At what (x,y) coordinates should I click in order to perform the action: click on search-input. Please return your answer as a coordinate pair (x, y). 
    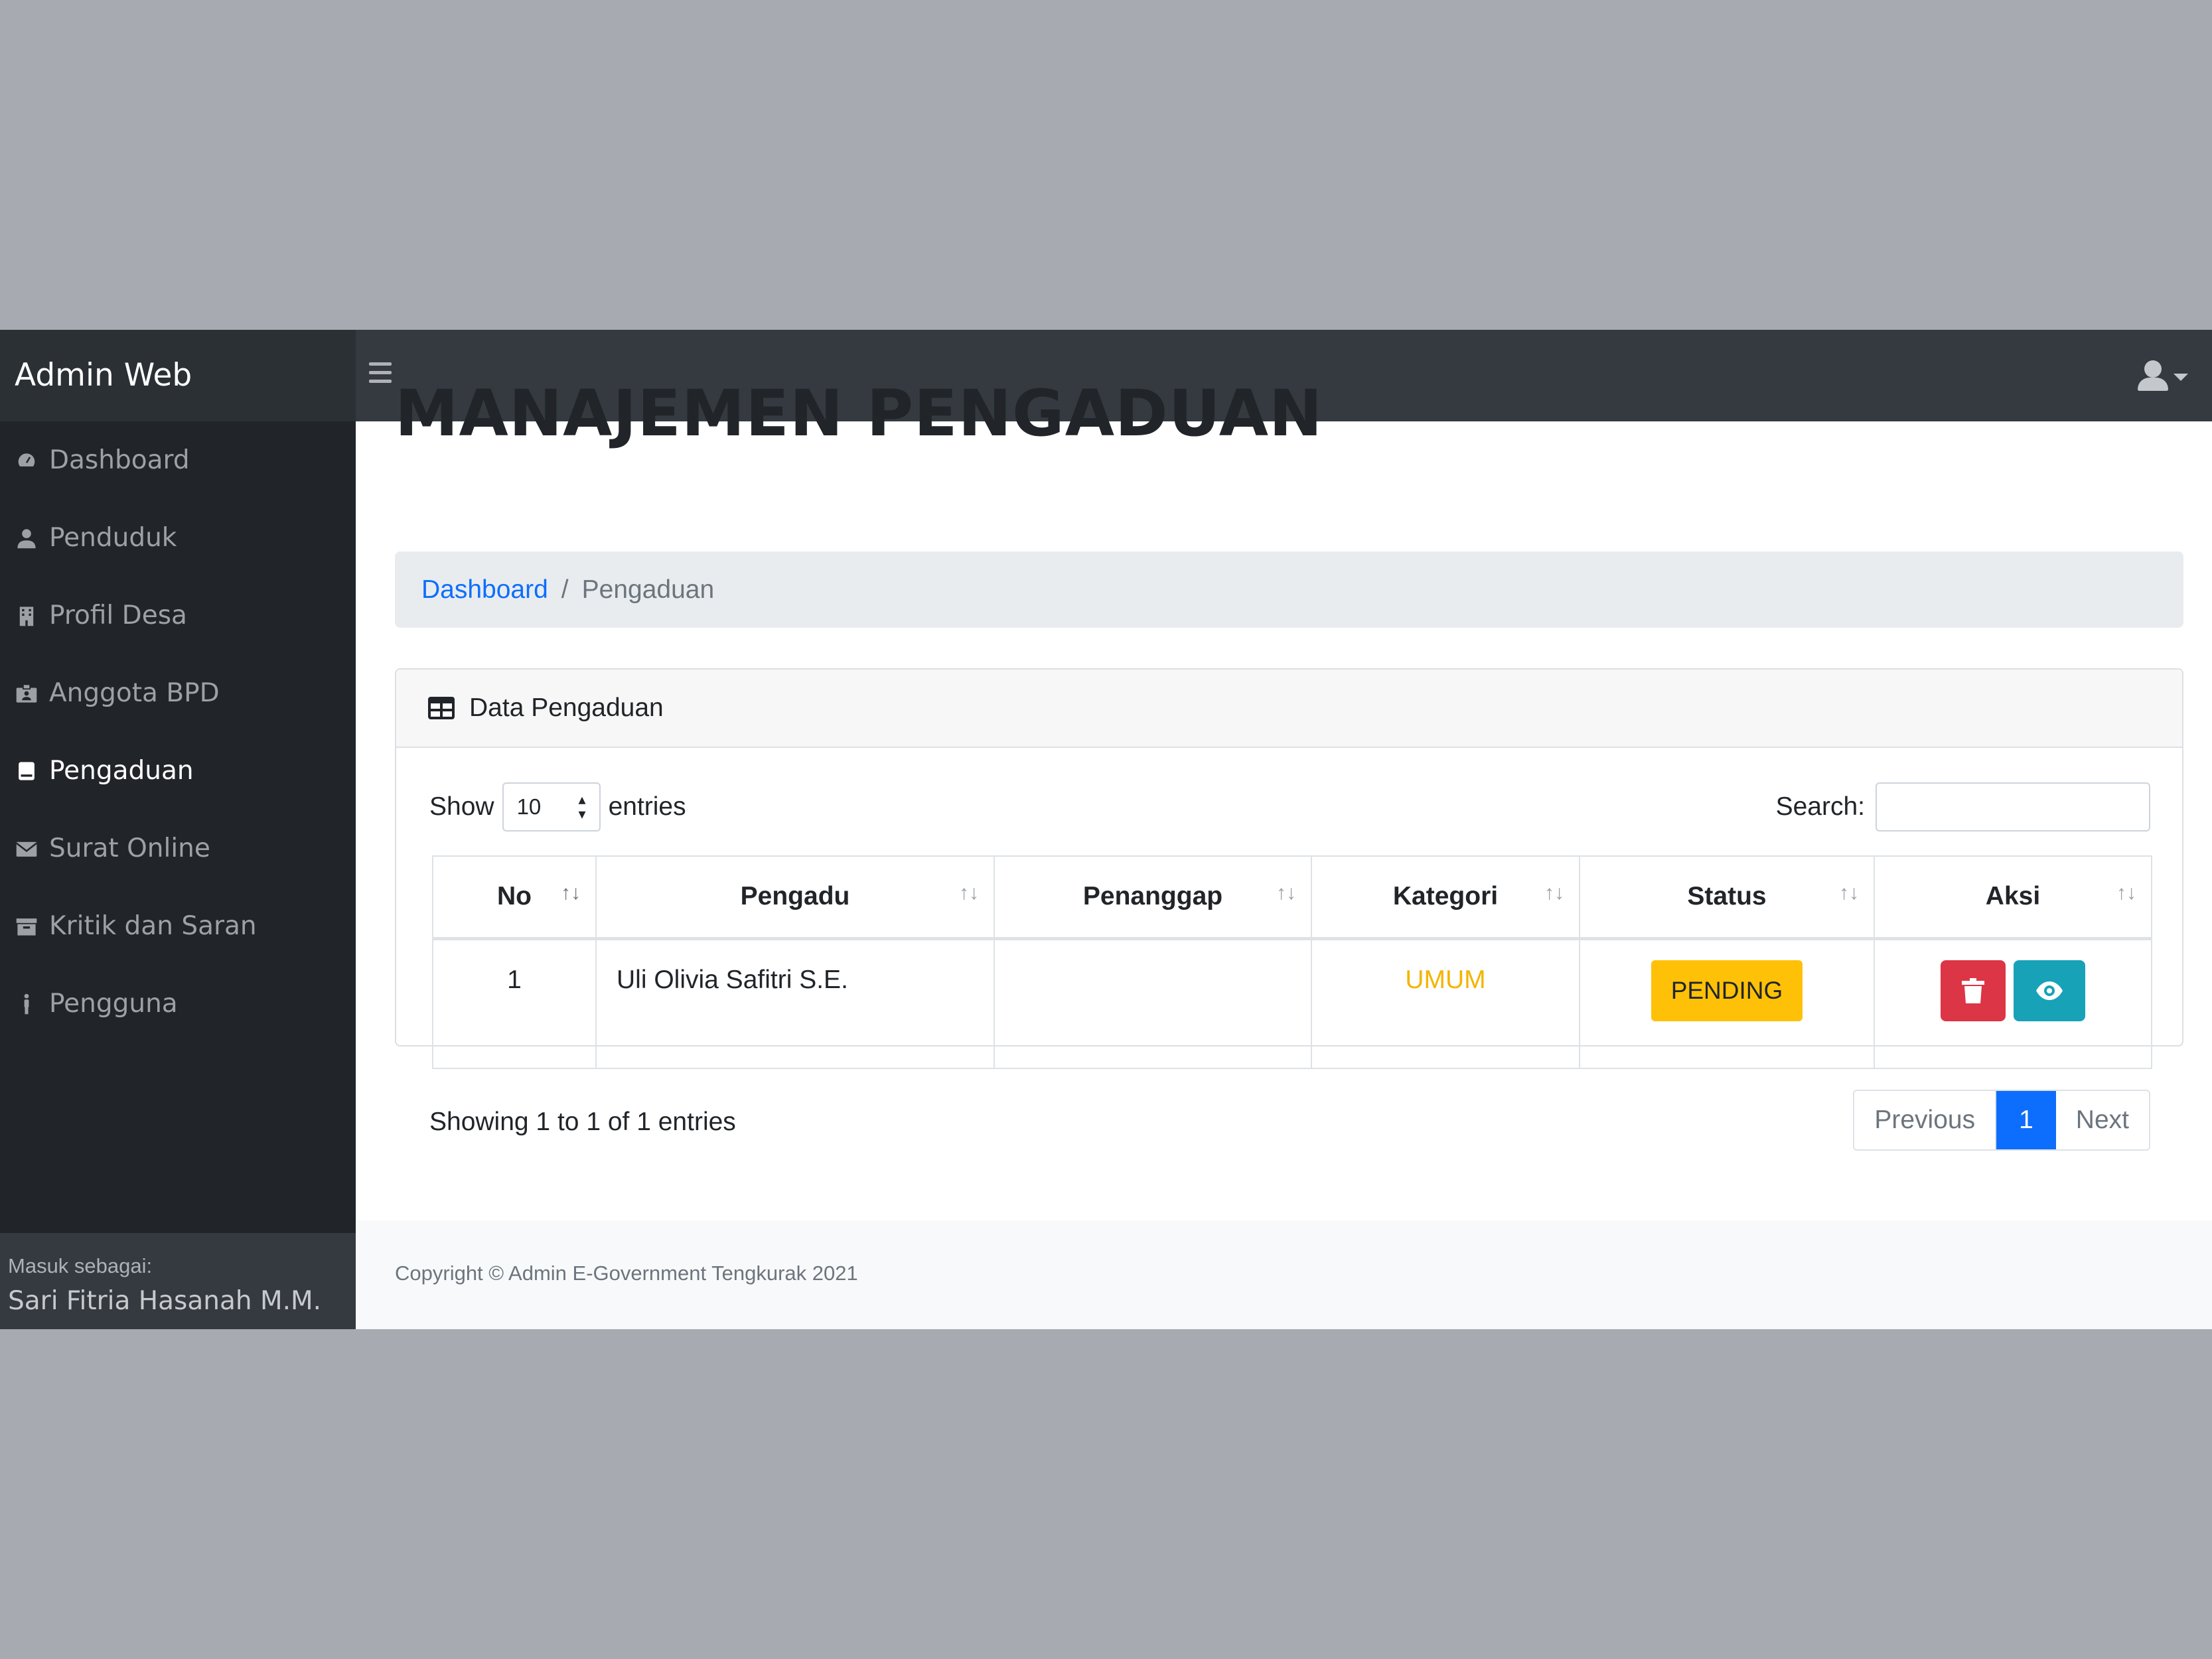
    Looking at the image, I should click on (2013, 806).